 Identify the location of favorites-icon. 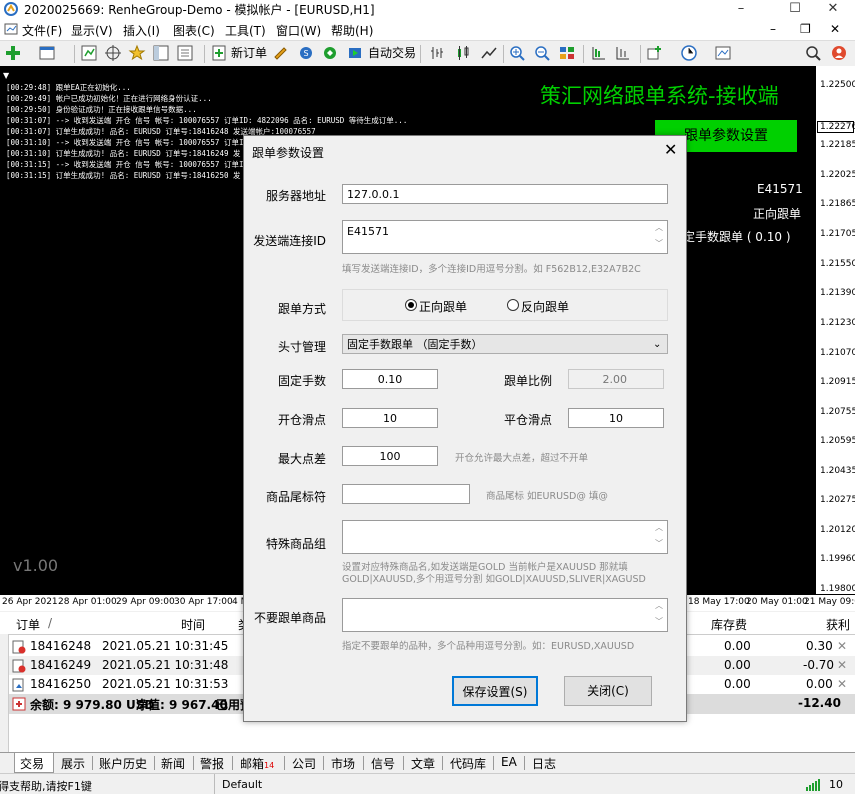
(138, 53).